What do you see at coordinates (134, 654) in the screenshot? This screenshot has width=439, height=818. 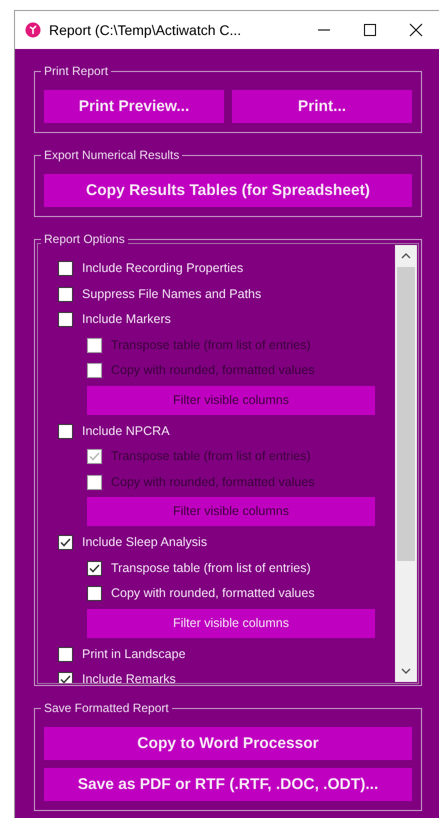 I see `checkbox-label: Print in Landscape` at bounding box center [134, 654].